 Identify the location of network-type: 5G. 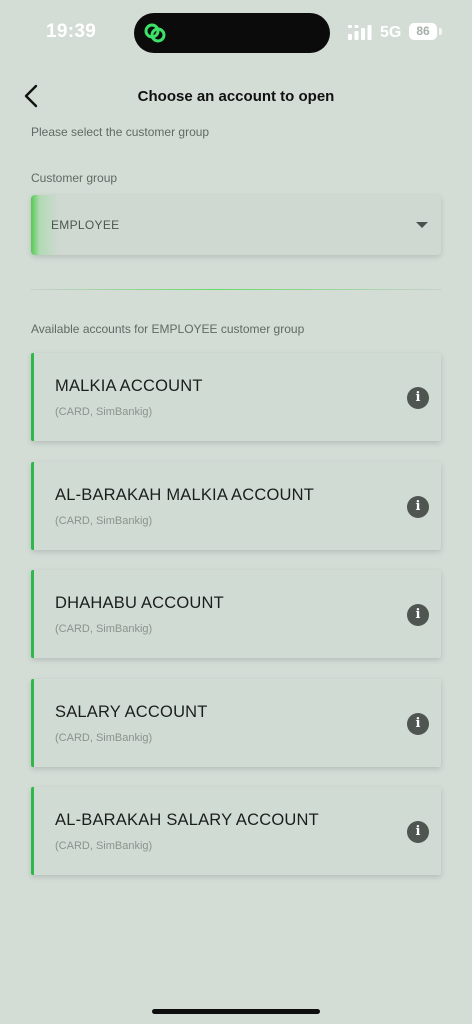
(391, 32).